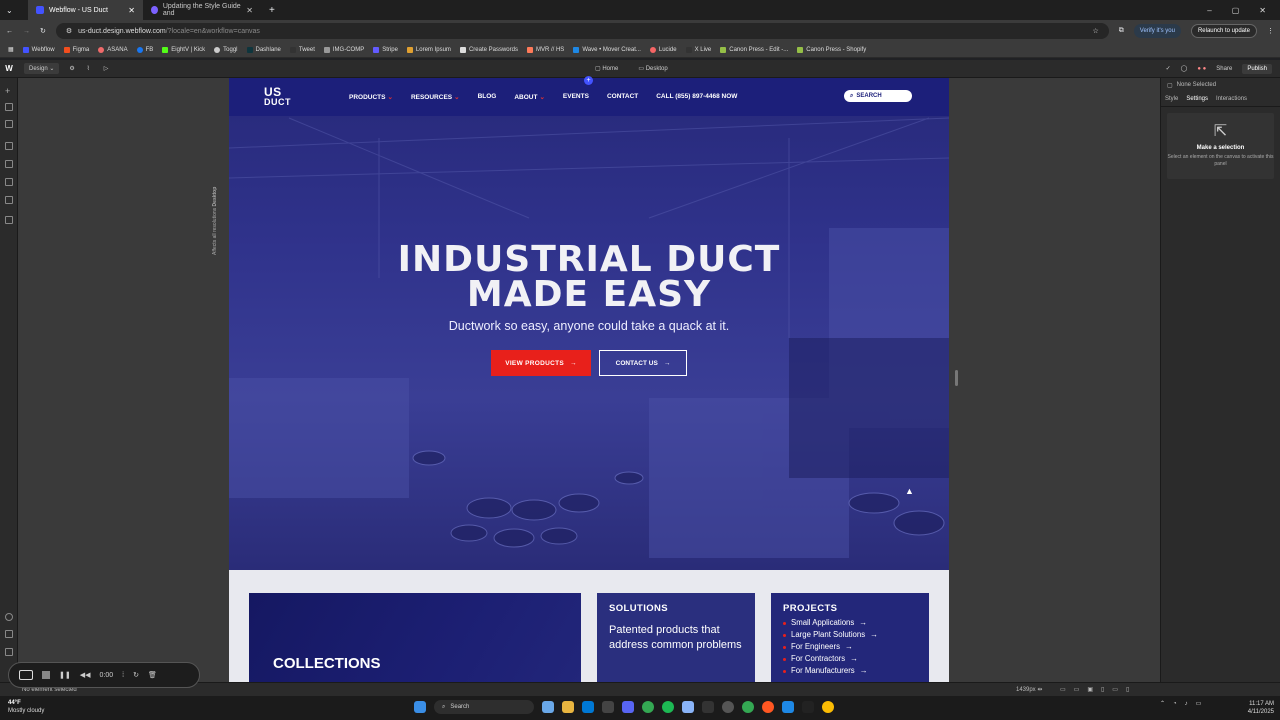 This screenshot has height=720, width=1280. Describe the element at coordinates (85, 10) in the screenshot. I see `tab-webflow: Webflow - US Duct ✕` at that location.